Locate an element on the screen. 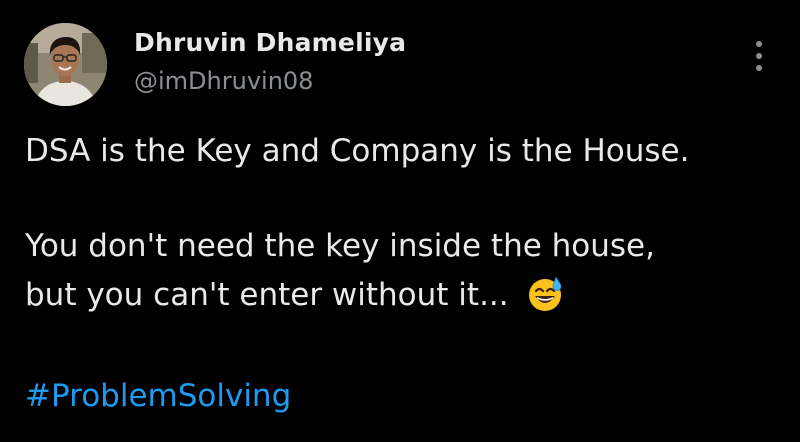  grinning-face-with-sweat-icon is located at coordinates (545, 293).